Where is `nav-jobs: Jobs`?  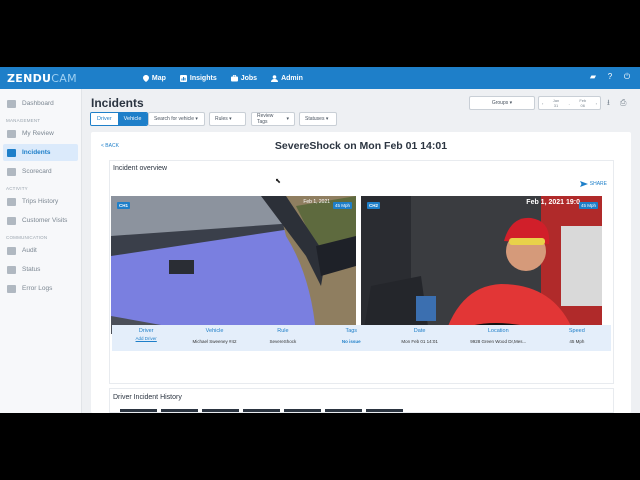 nav-jobs: Jobs is located at coordinates (243, 78).